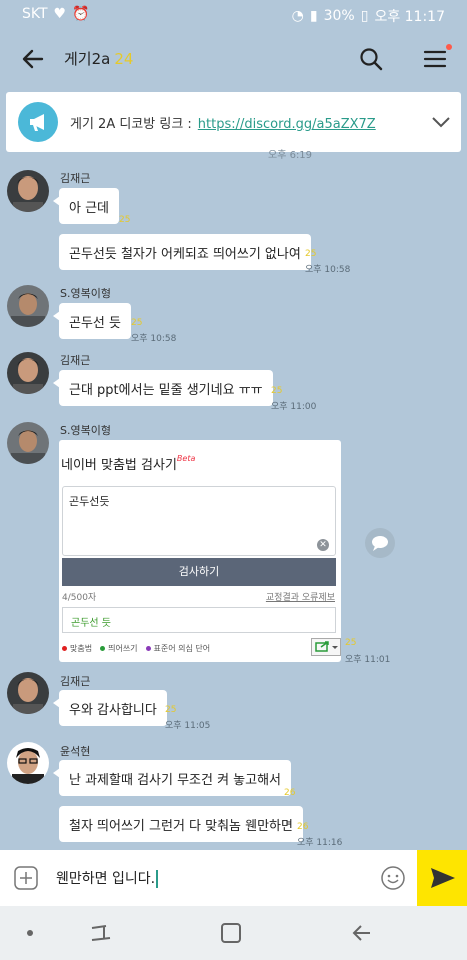 This screenshot has height=960, width=467. I want to click on chat-title: 게기2a 24, so click(98, 58).